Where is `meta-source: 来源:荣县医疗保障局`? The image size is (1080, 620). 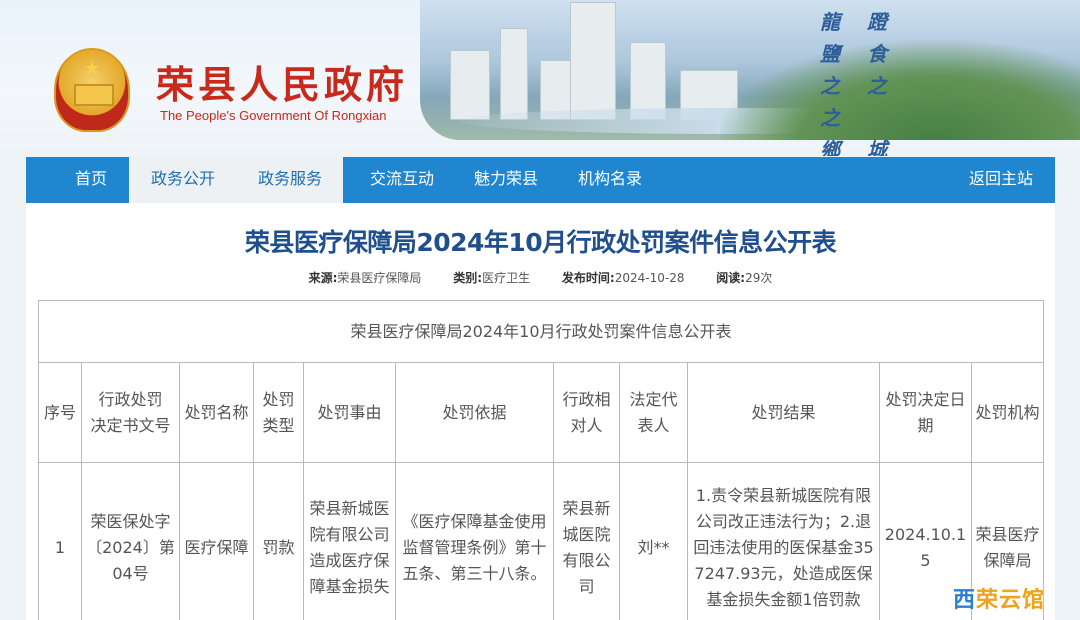
meta-source: 来源:荣县医疗保障局 is located at coordinates (365, 277).